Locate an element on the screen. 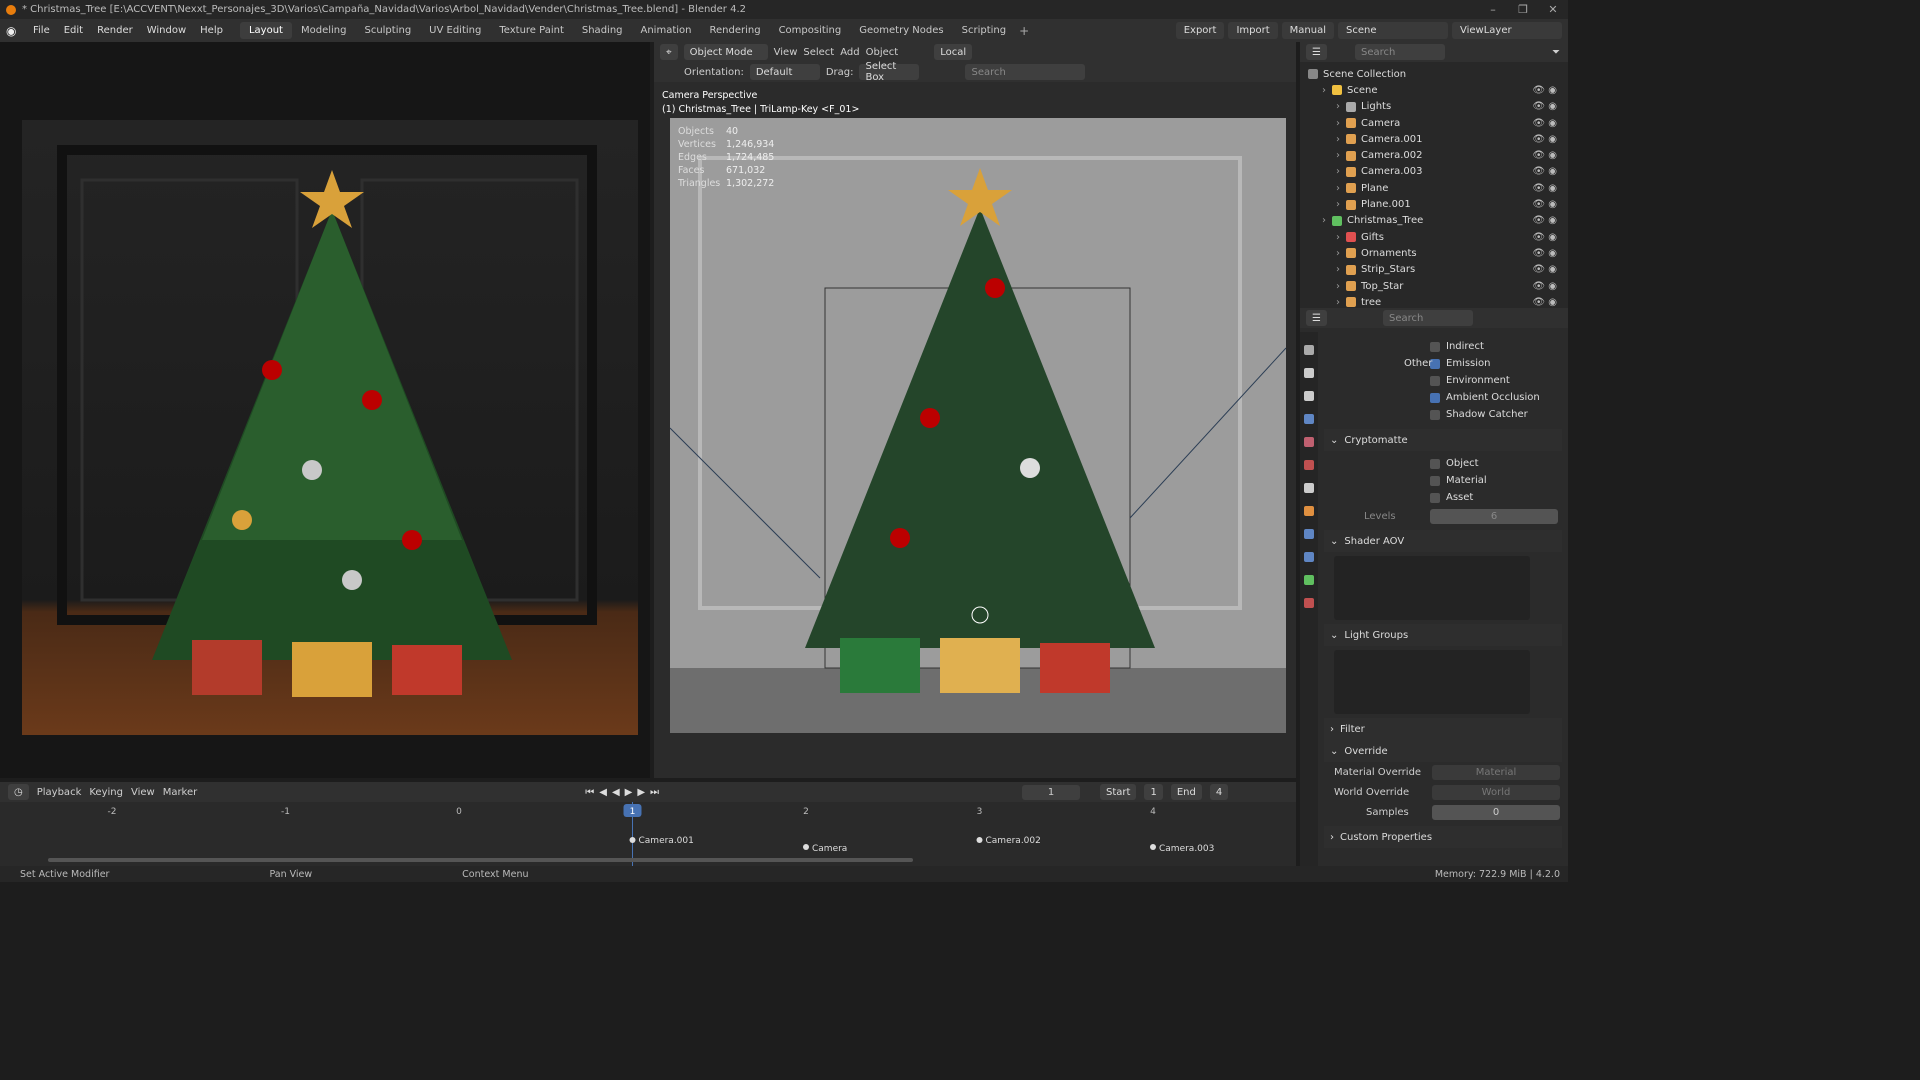  outliner-item: › Camera.001 👁 ◉ is located at coordinates (1435, 139).